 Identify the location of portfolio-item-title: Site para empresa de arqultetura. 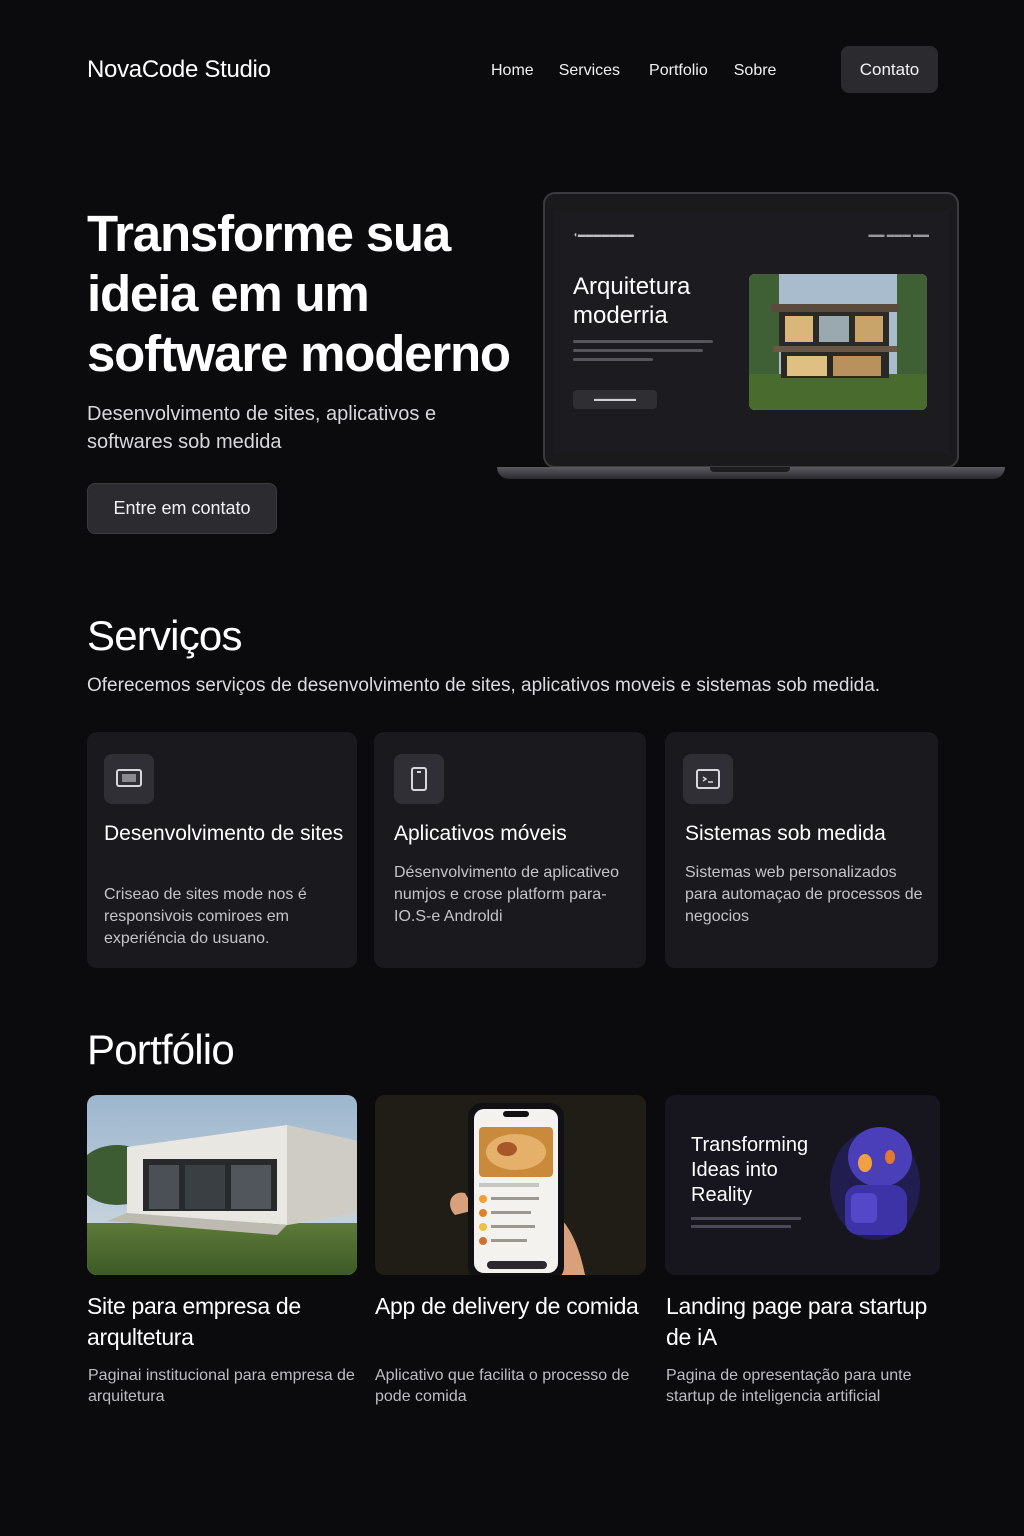
(194, 1321).